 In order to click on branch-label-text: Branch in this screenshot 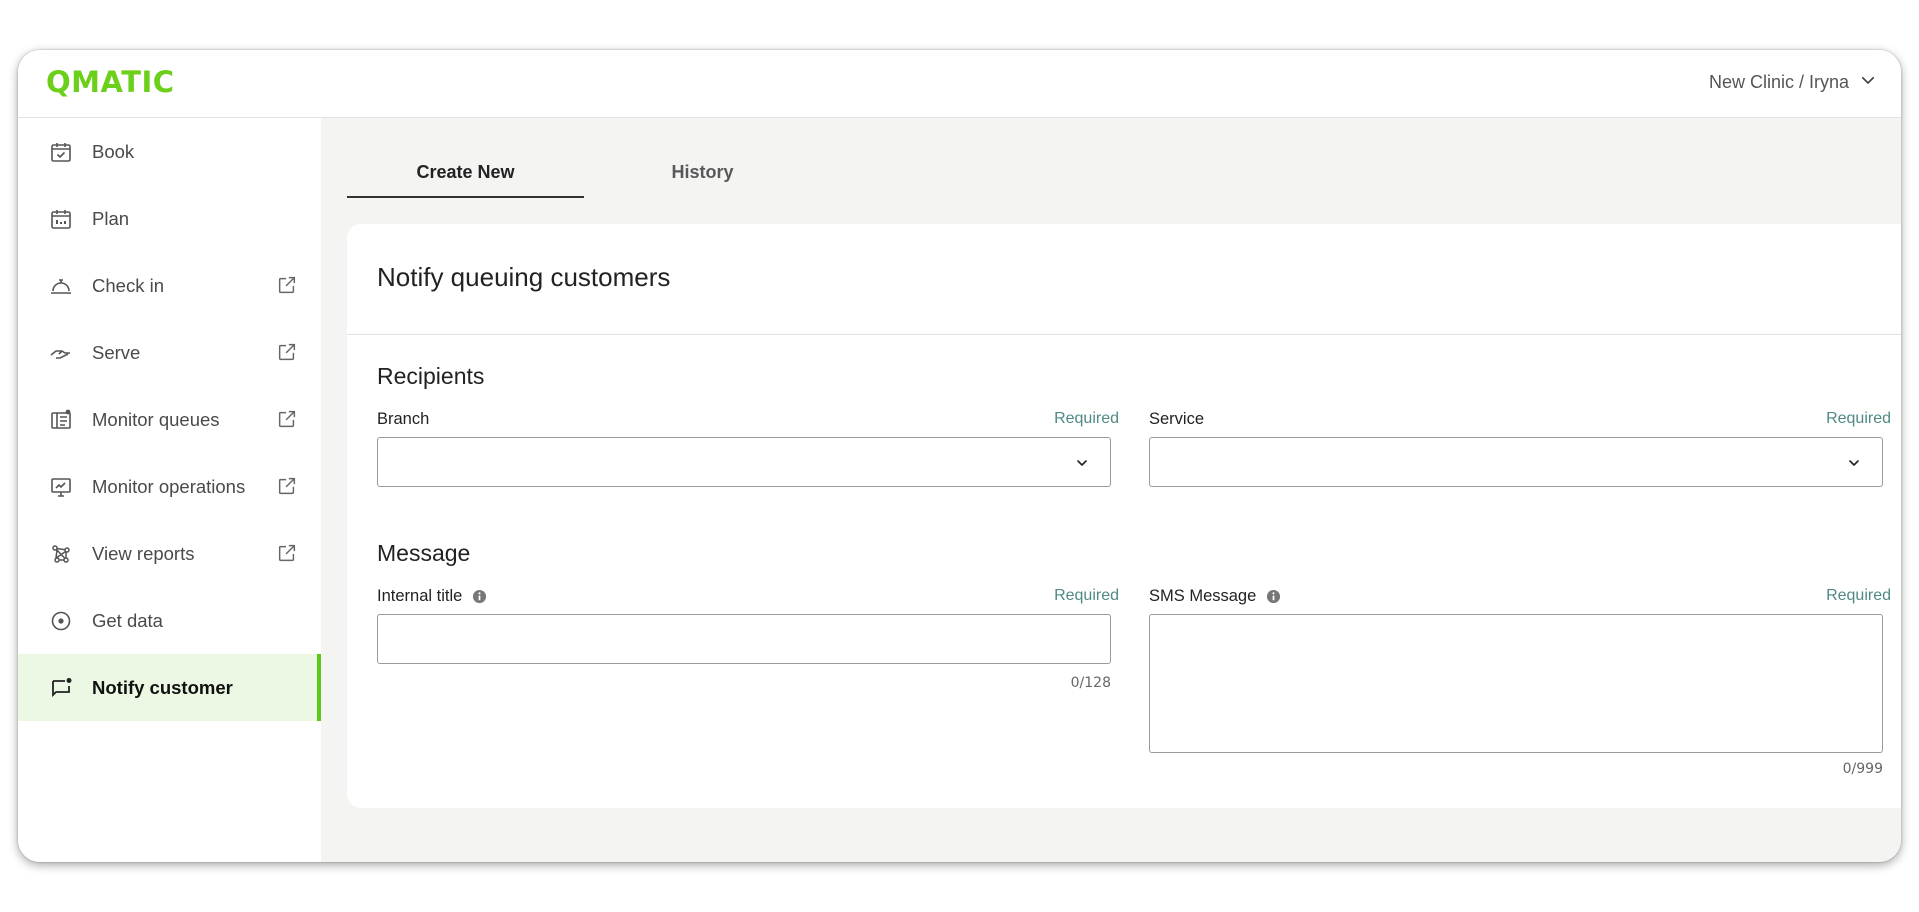, I will do `click(403, 419)`.